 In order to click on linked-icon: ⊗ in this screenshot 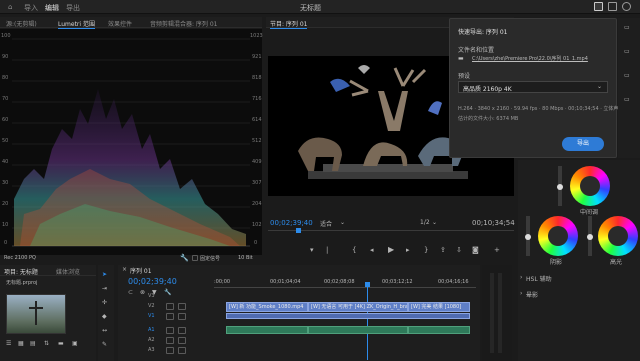, I will do `click(142, 292)`.